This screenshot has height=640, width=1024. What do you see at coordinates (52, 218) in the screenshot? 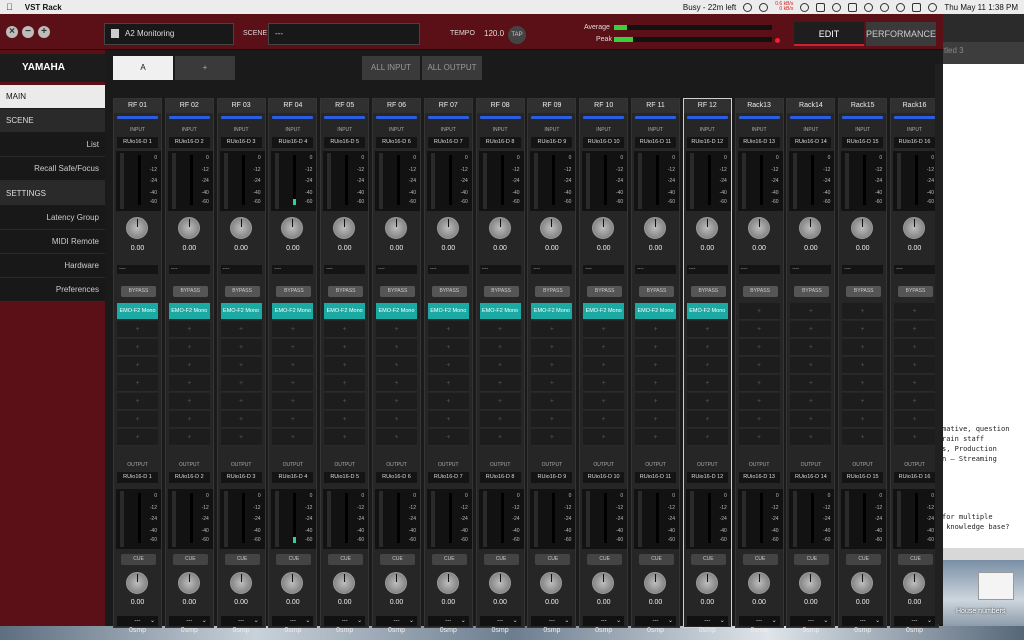
I see `sidebar-latency-group: Latency Group` at bounding box center [52, 218].